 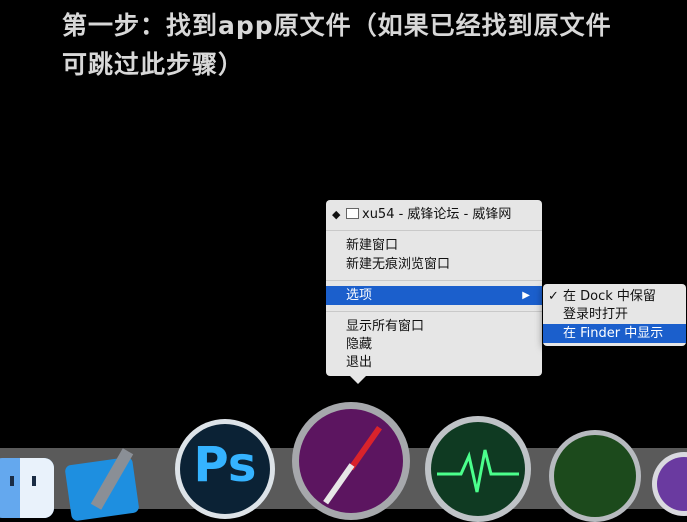 What do you see at coordinates (434, 295) in the screenshot?
I see `menu-item-options: 选项 ▶` at bounding box center [434, 295].